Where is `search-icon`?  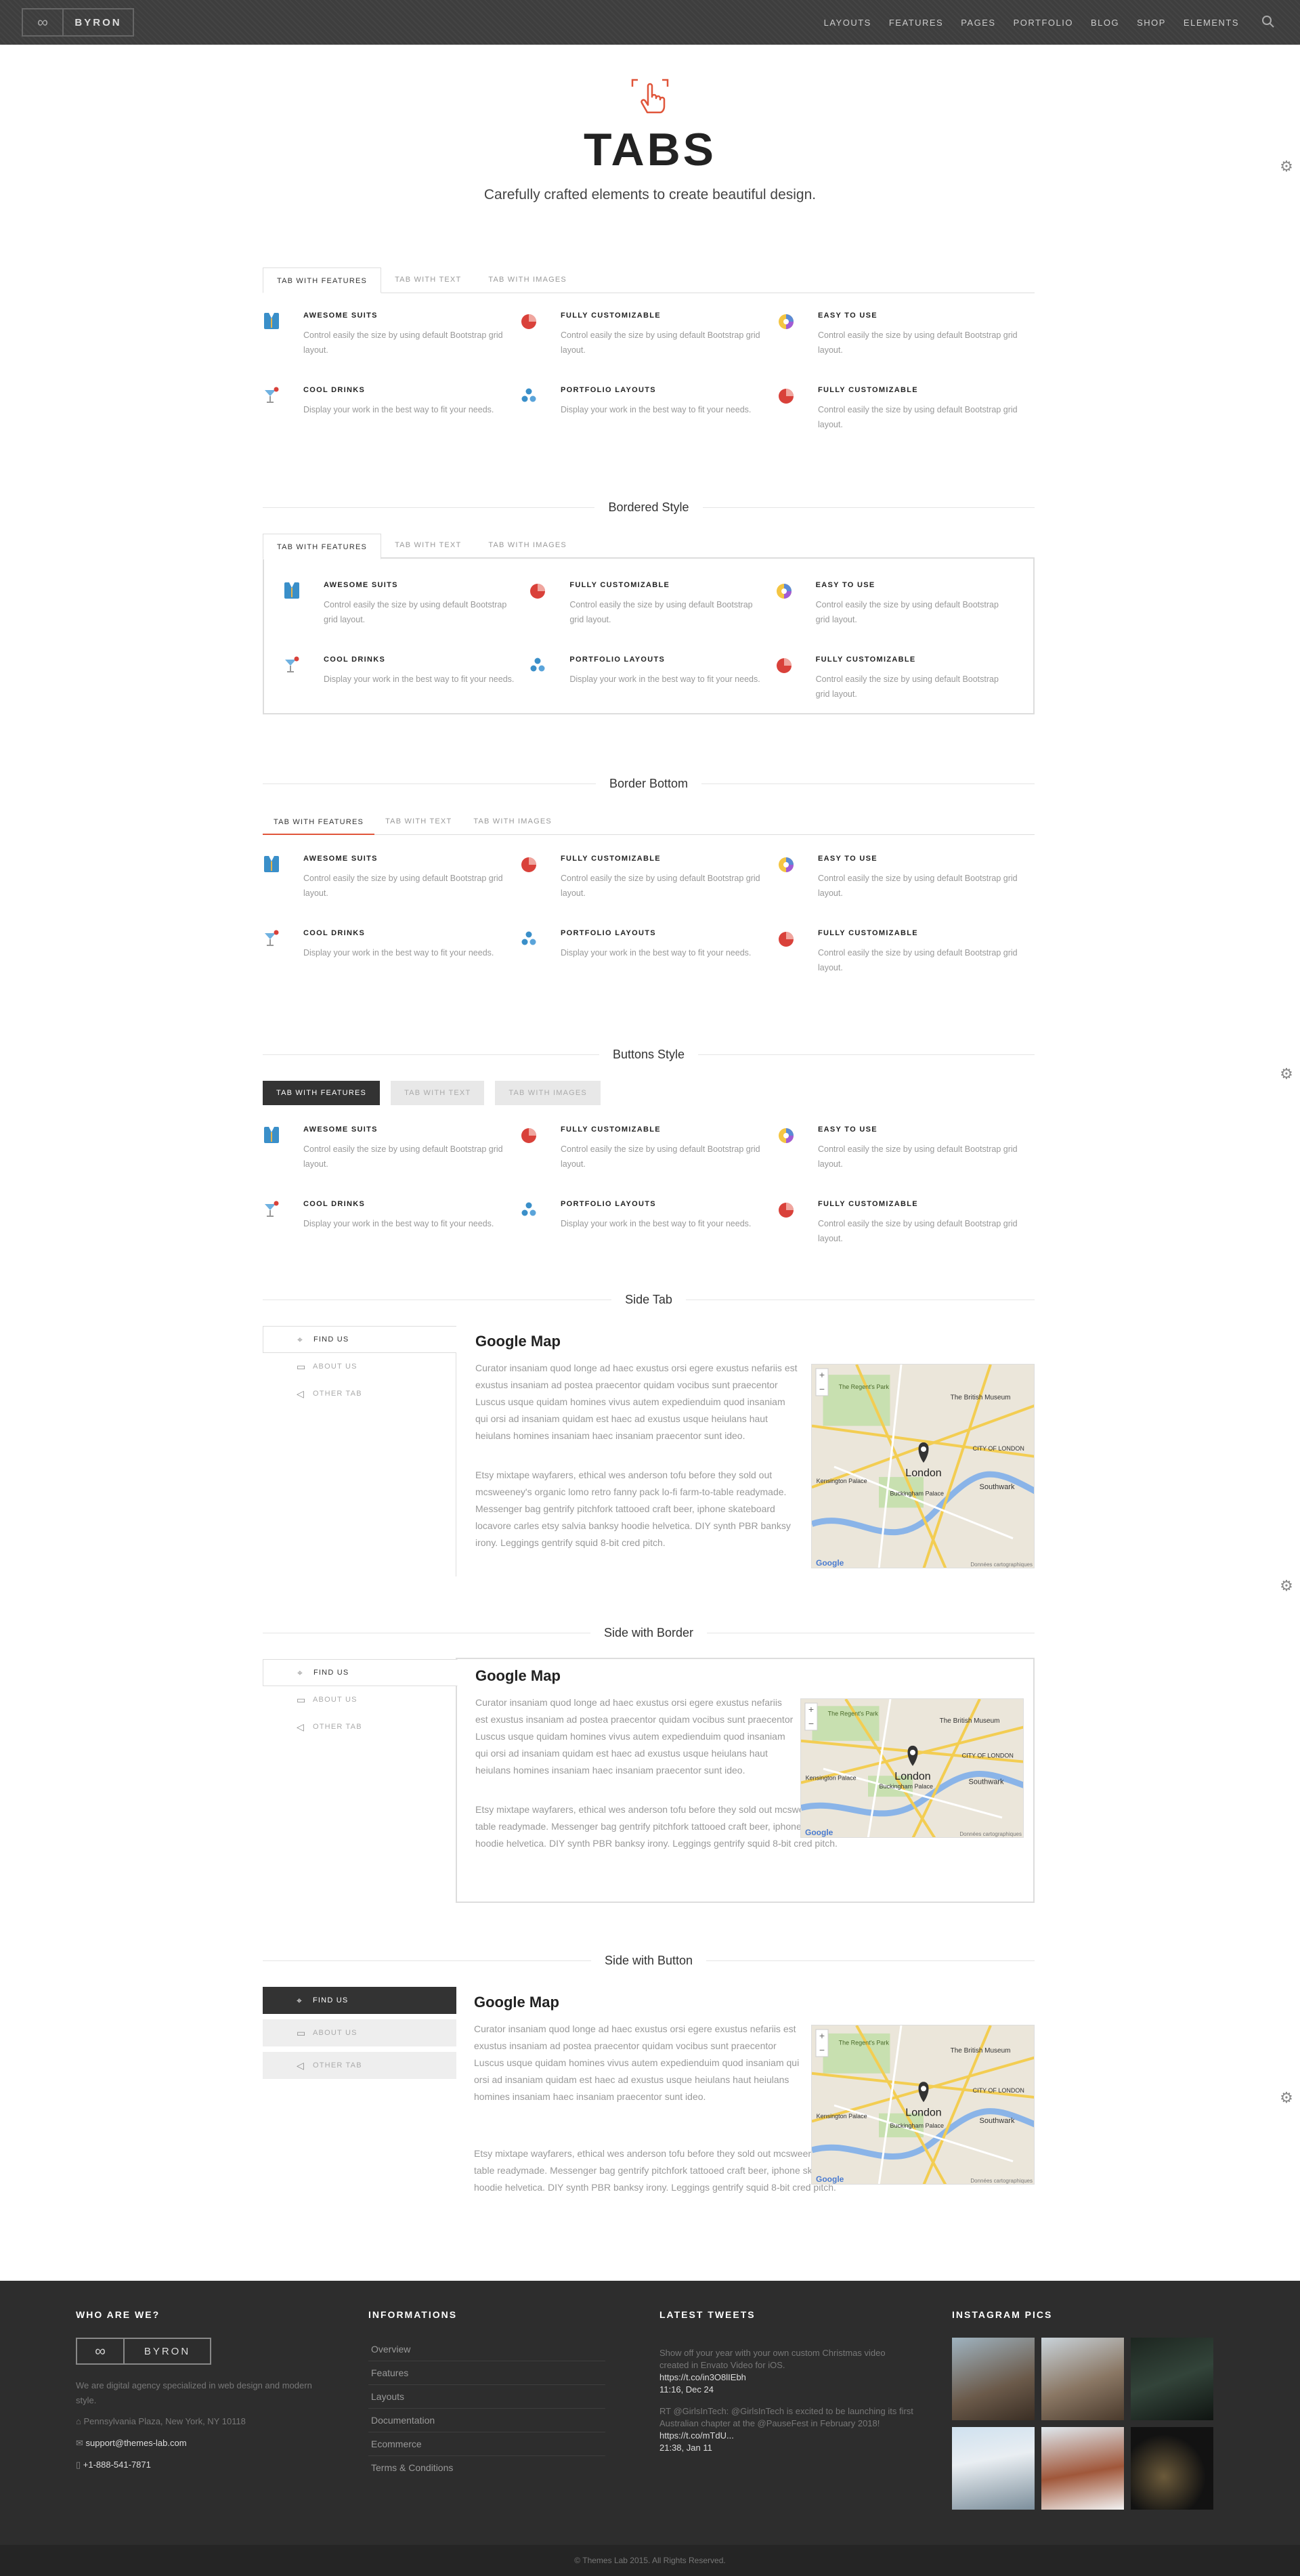 search-icon is located at coordinates (1269, 21).